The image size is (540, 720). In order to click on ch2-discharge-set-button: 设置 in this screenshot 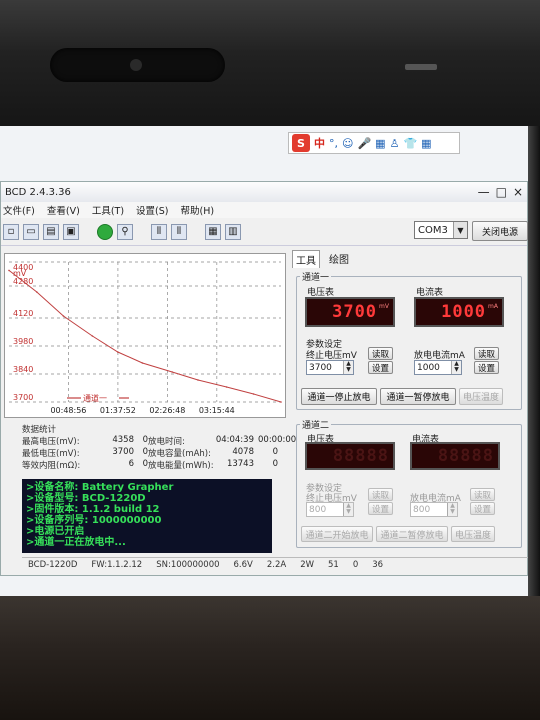, I will do `click(482, 508)`.